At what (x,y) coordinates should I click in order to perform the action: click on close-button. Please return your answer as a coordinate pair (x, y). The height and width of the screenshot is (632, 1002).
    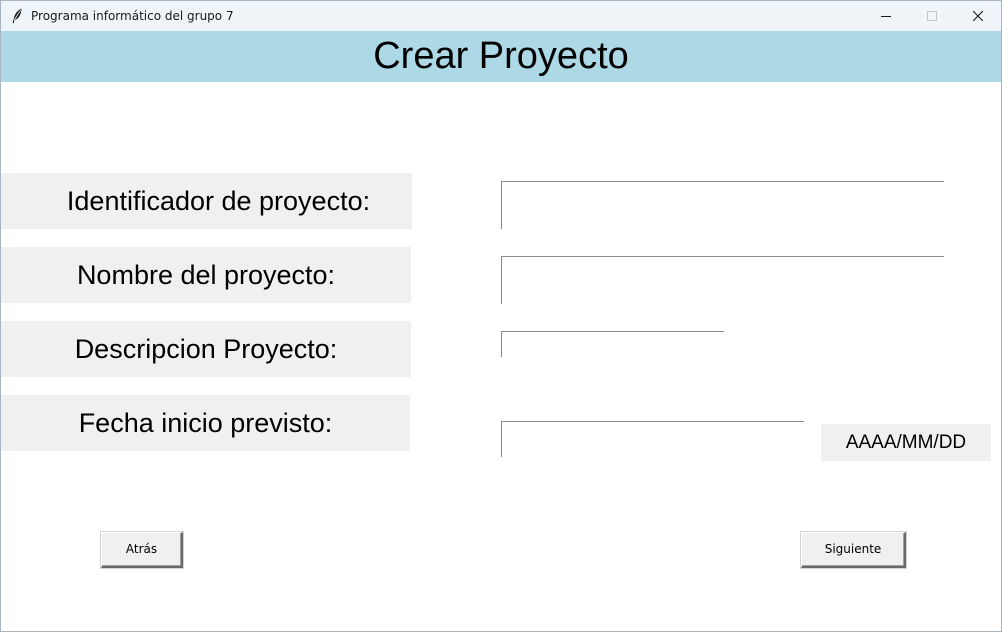
    Looking at the image, I should click on (978, 16).